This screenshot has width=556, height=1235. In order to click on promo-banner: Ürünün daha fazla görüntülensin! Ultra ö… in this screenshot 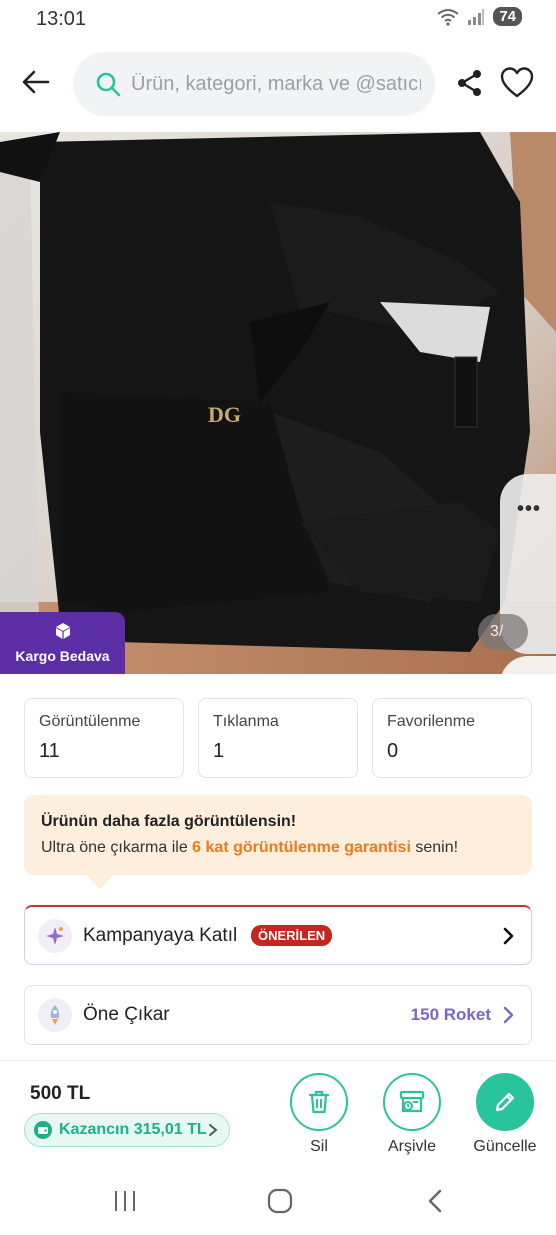, I will do `click(278, 835)`.